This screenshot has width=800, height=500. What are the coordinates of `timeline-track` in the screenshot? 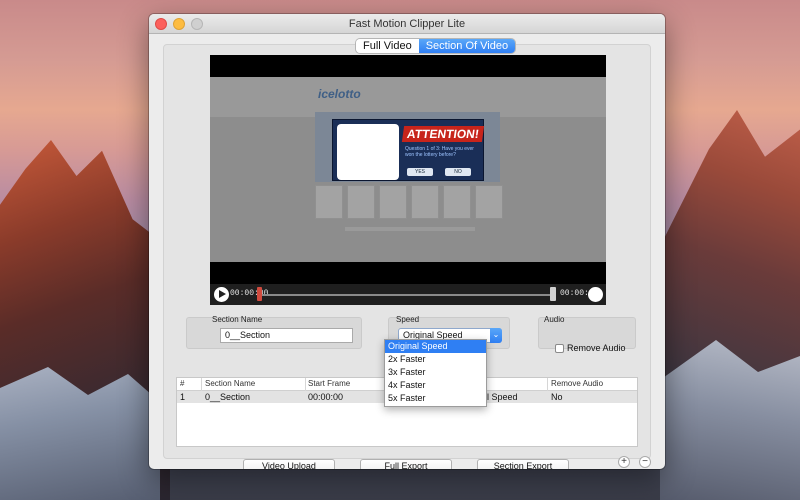 It's located at (407, 295).